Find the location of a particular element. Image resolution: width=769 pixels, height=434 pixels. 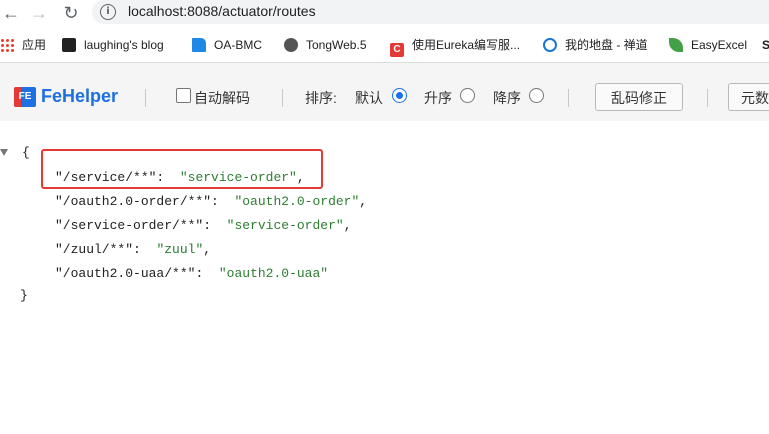

sort-desc-label: 降序 is located at coordinates (507, 98).